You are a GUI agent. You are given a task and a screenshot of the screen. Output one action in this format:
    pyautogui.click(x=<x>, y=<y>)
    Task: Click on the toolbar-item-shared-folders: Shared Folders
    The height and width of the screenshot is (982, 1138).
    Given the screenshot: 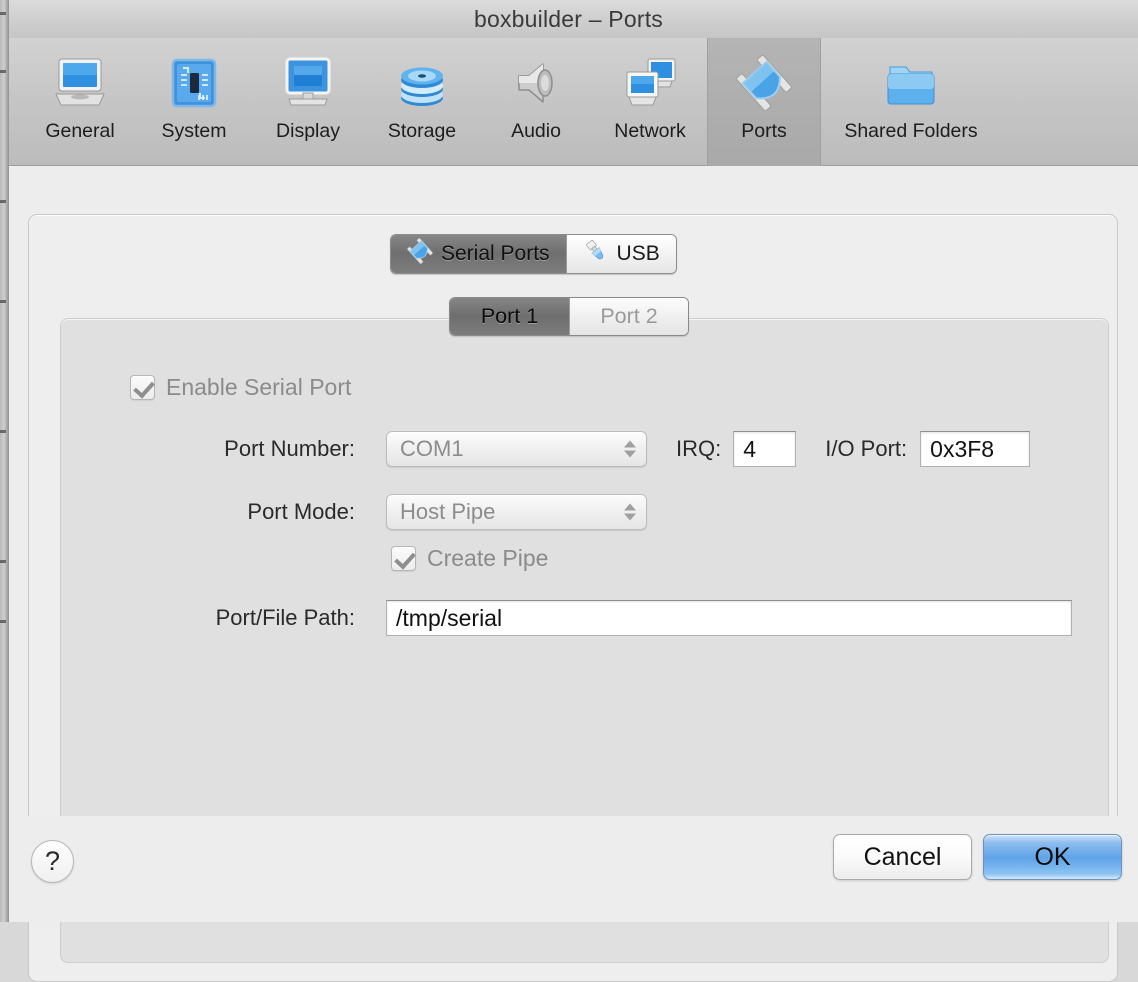 What is the action you would take?
    pyautogui.click(x=911, y=102)
    